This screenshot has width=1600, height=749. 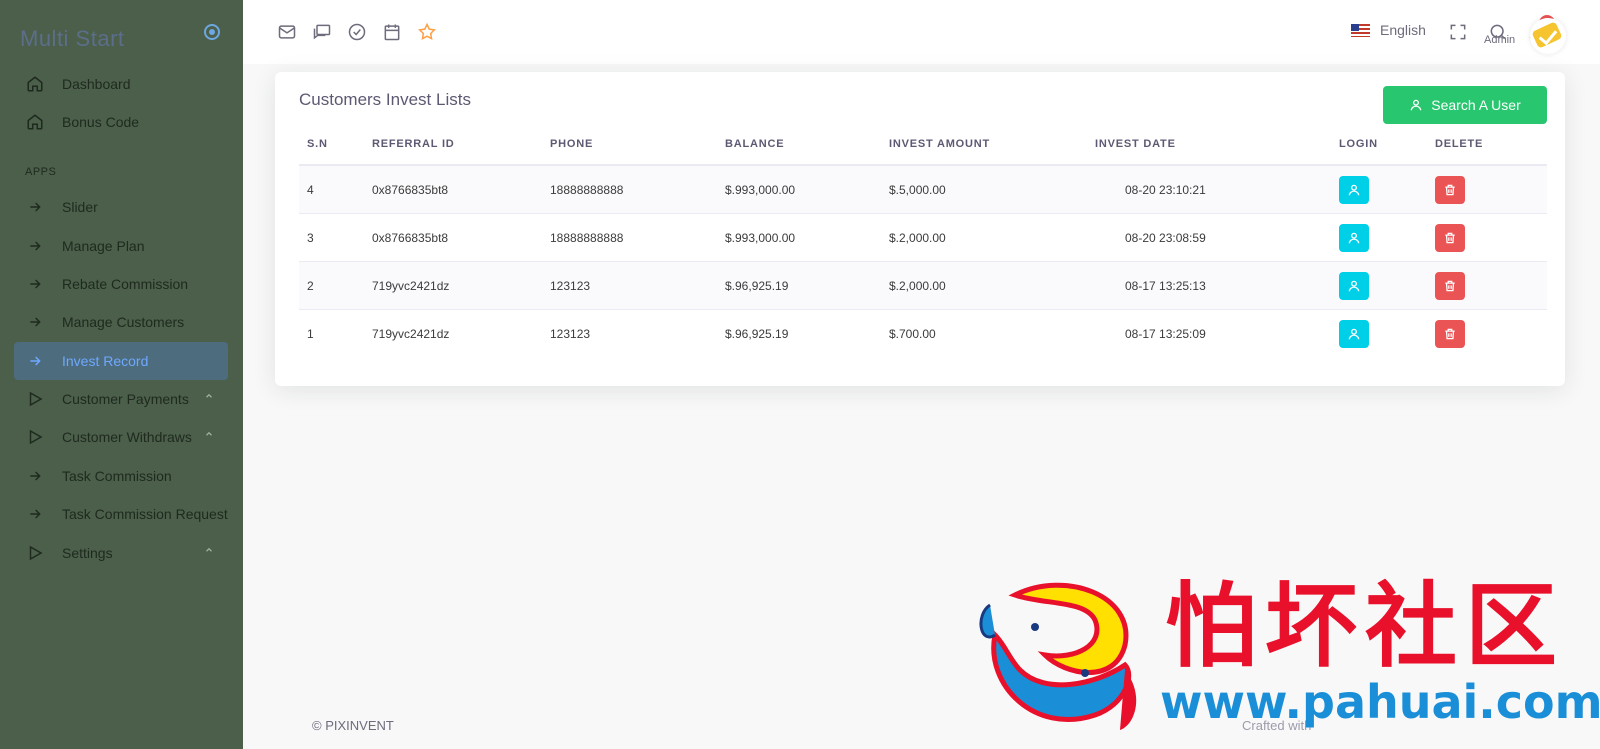 What do you see at coordinates (212, 32) in the screenshot?
I see `sidebar-toggle-icon` at bounding box center [212, 32].